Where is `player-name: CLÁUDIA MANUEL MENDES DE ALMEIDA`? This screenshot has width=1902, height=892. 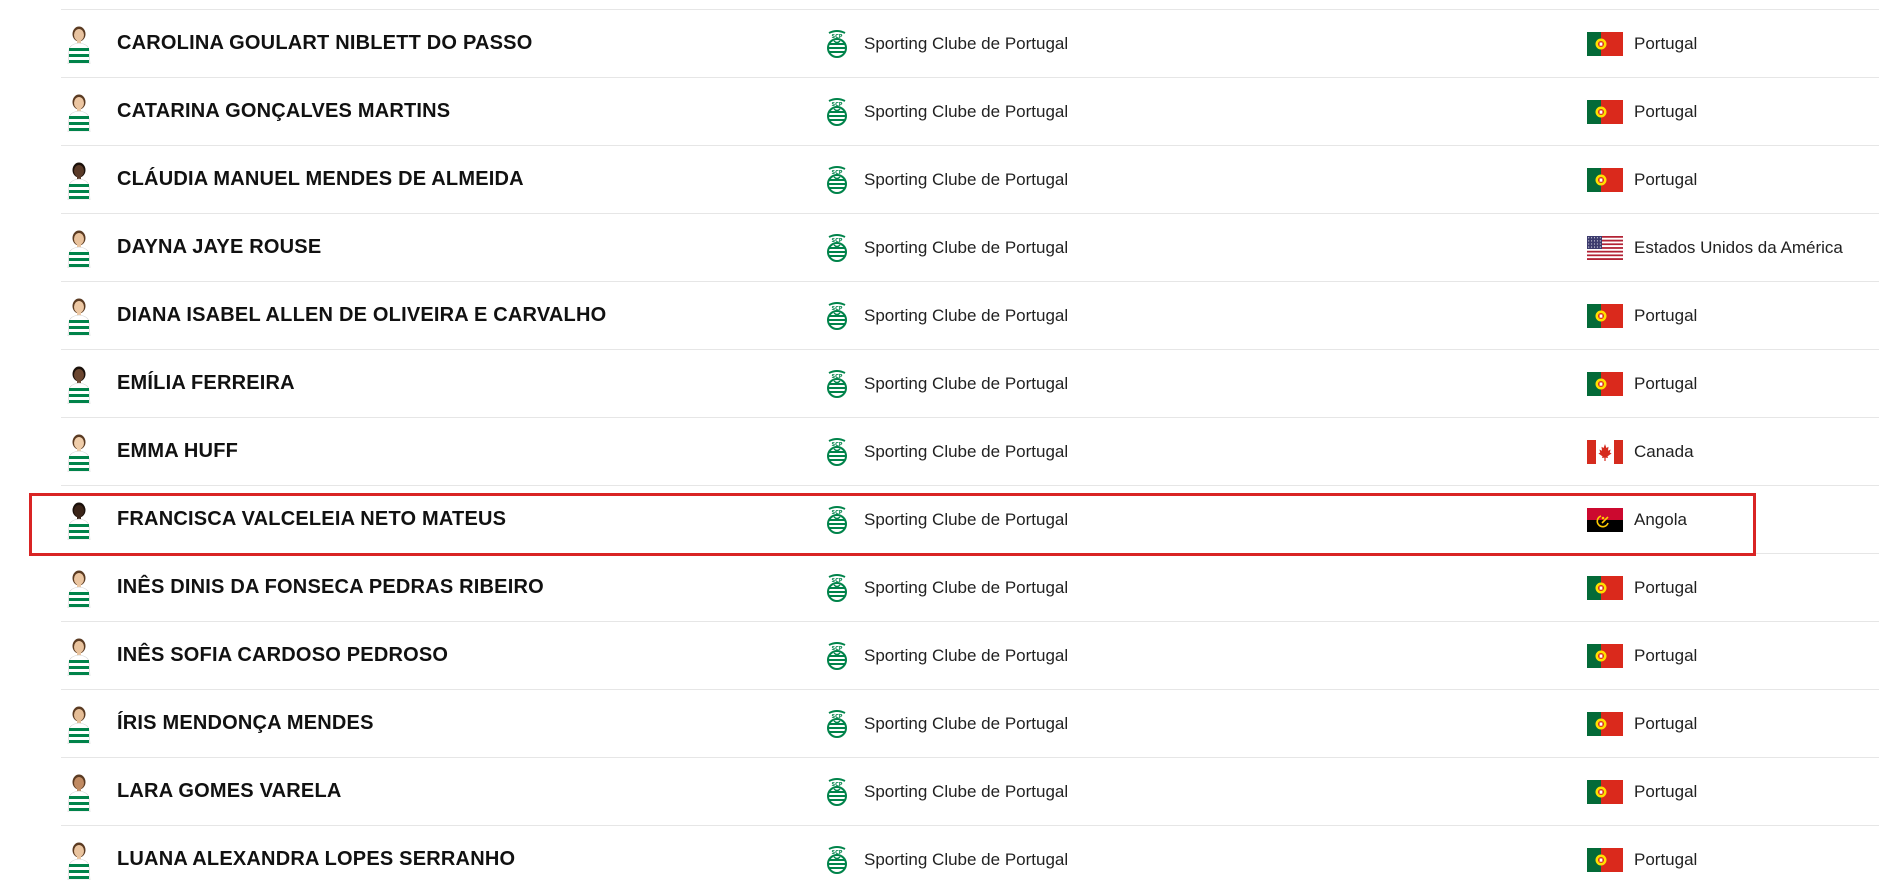
player-name: CLÁUDIA MANUEL MENDES DE ALMEIDA is located at coordinates (320, 179).